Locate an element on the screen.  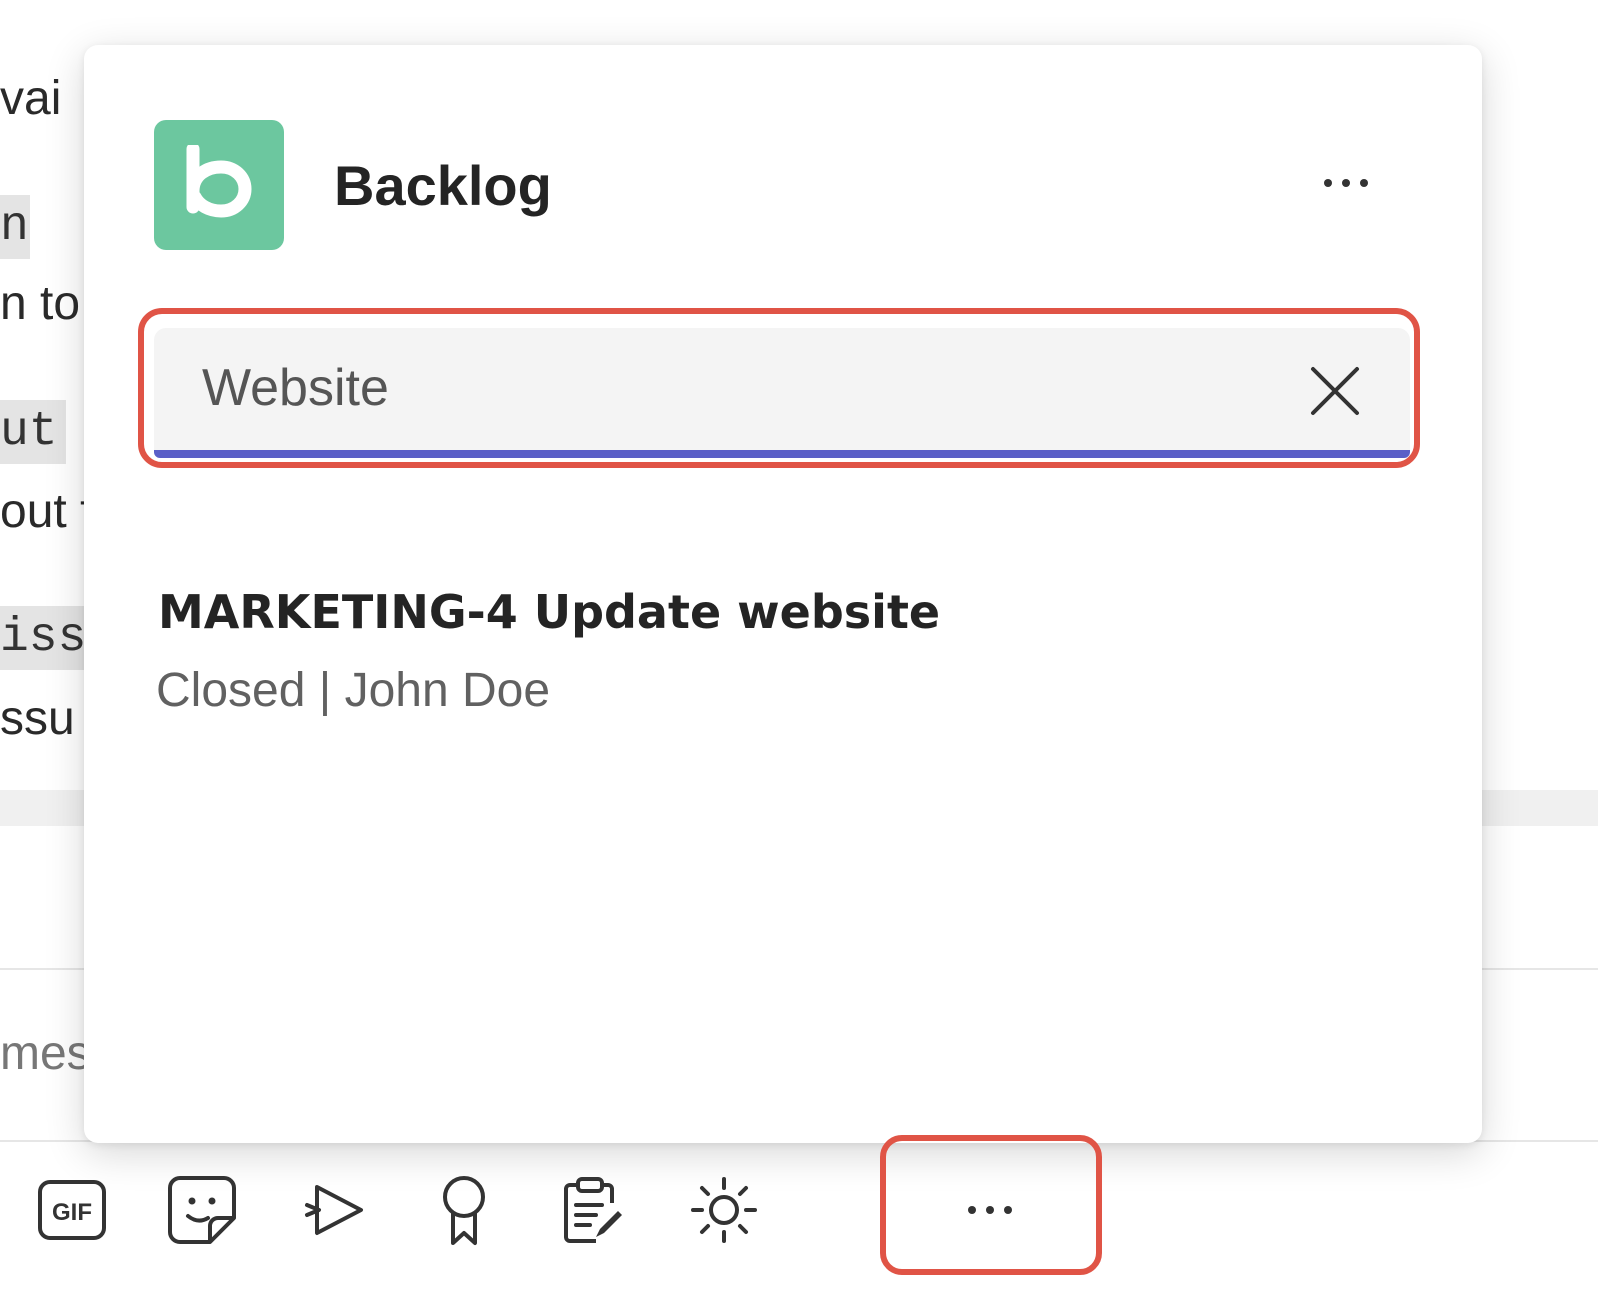
clipboard-icon is located at coordinates (593, 1210).